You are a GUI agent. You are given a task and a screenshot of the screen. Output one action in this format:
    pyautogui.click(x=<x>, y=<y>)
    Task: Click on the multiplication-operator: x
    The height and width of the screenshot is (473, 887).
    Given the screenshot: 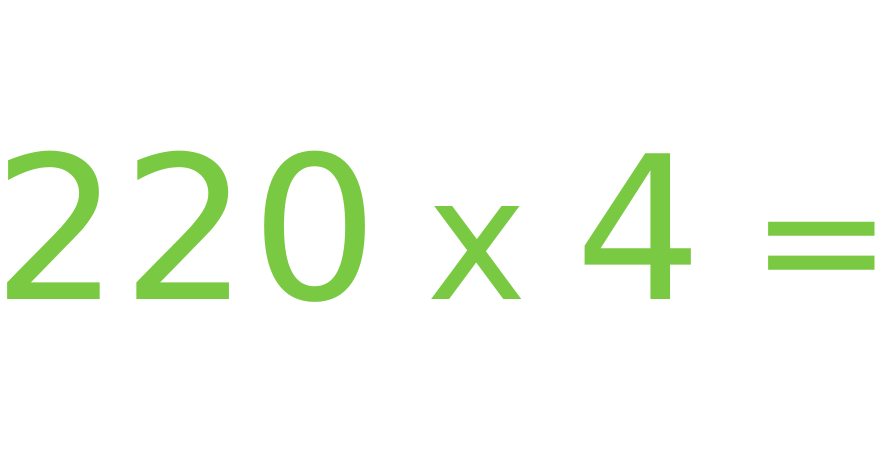 What is the action you would take?
    pyautogui.click(x=477, y=240)
    